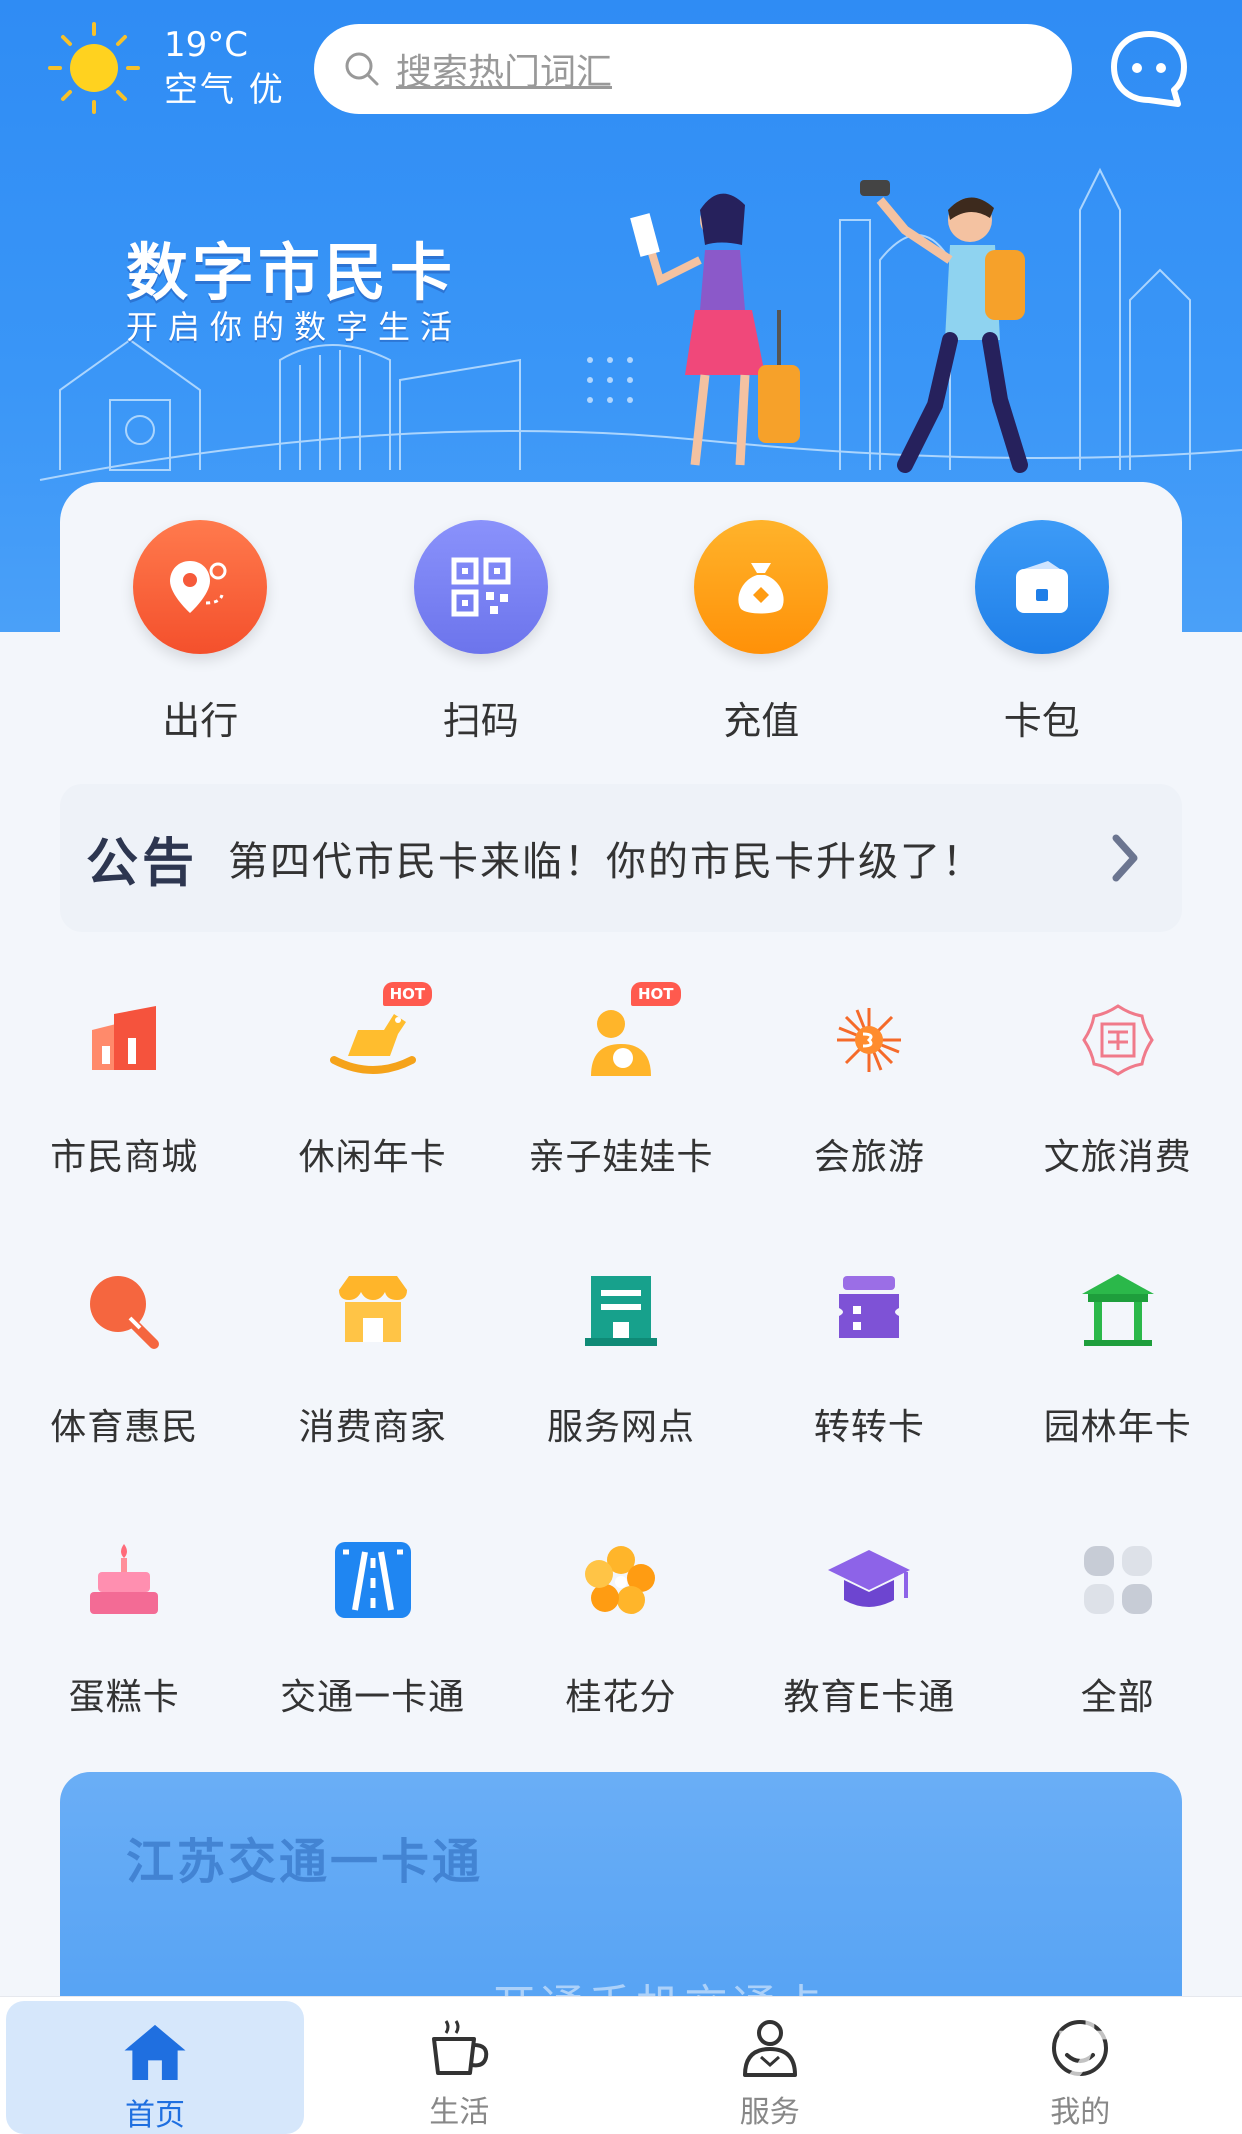 The image size is (1242, 2134). What do you see at coordinates (621, 640) in the screenshot?
I see `quick-actions: 出行 扫码 充值 卡包` at bounding box center [621, 640].